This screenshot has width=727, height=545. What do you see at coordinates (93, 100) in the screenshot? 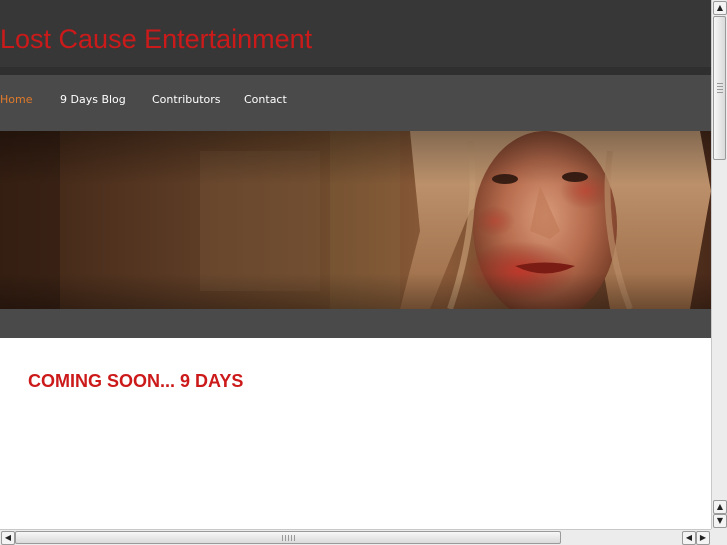
I see `nav-item-9-days-blog: 9 Days Blog` at bounding box center [93, 100].